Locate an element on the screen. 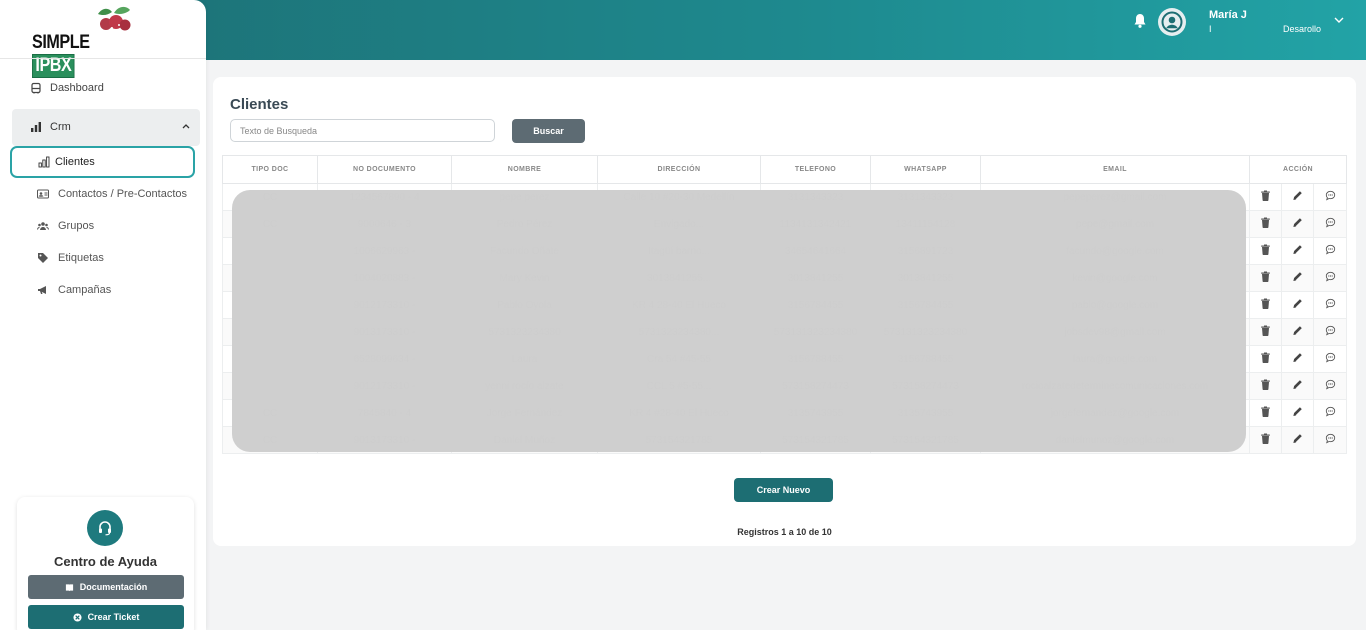 This screenshot has height=630, width=1366. logo: SIMPLEIPBX is located at coordinates (88, 41).